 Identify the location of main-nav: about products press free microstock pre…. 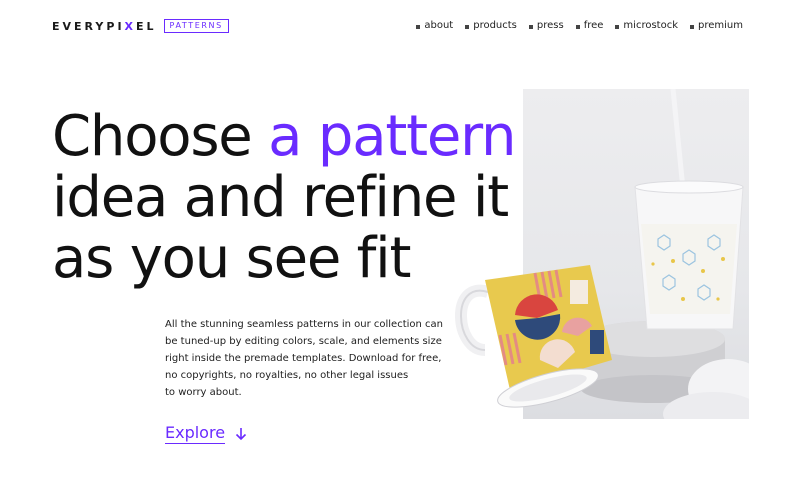
(579, 25).